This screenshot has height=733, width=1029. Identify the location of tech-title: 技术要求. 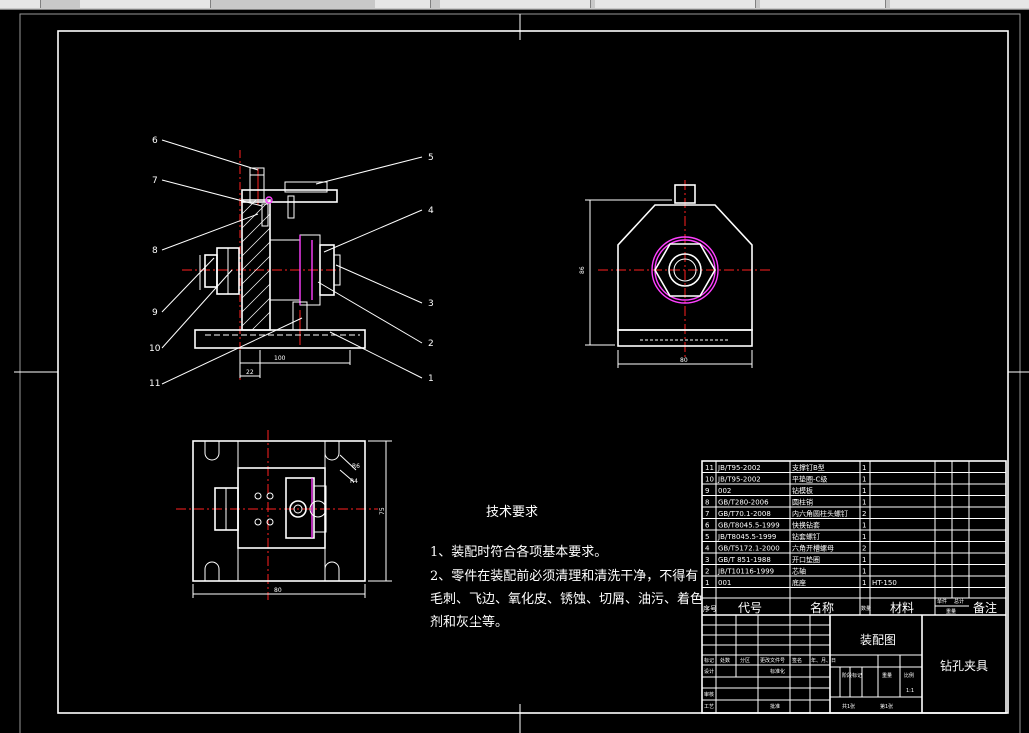
(512, 512).